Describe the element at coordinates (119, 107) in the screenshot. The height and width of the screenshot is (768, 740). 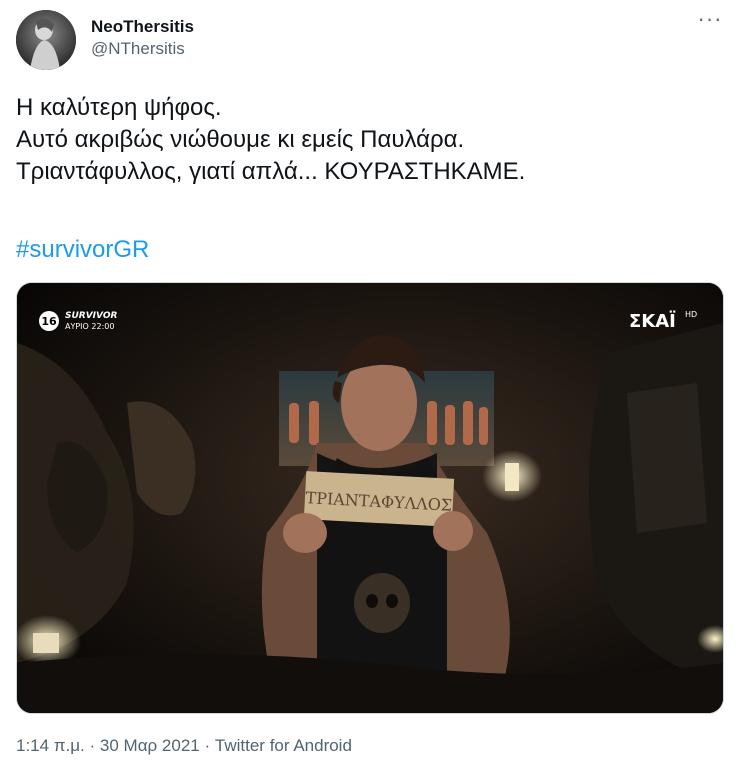
I see `tweet-text-line: Η καλύτερη ψήφος.` at that location.